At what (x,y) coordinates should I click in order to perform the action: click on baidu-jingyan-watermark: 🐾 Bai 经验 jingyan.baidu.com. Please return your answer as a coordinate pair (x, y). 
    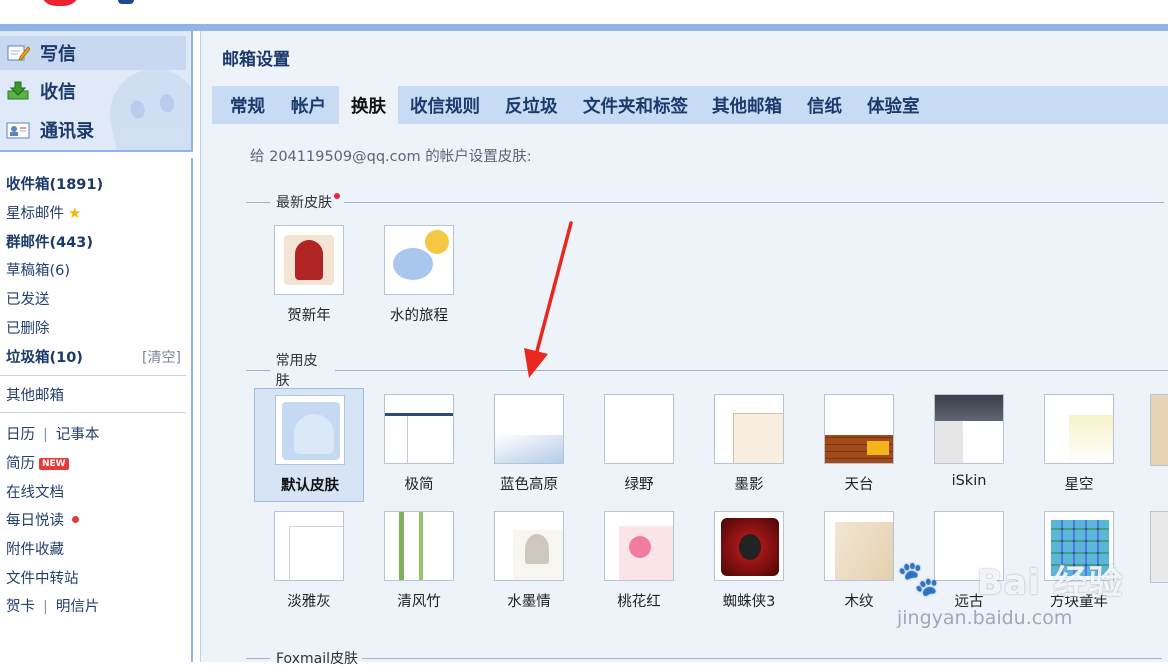
    Looking at the image, I should click on (1027, 595).